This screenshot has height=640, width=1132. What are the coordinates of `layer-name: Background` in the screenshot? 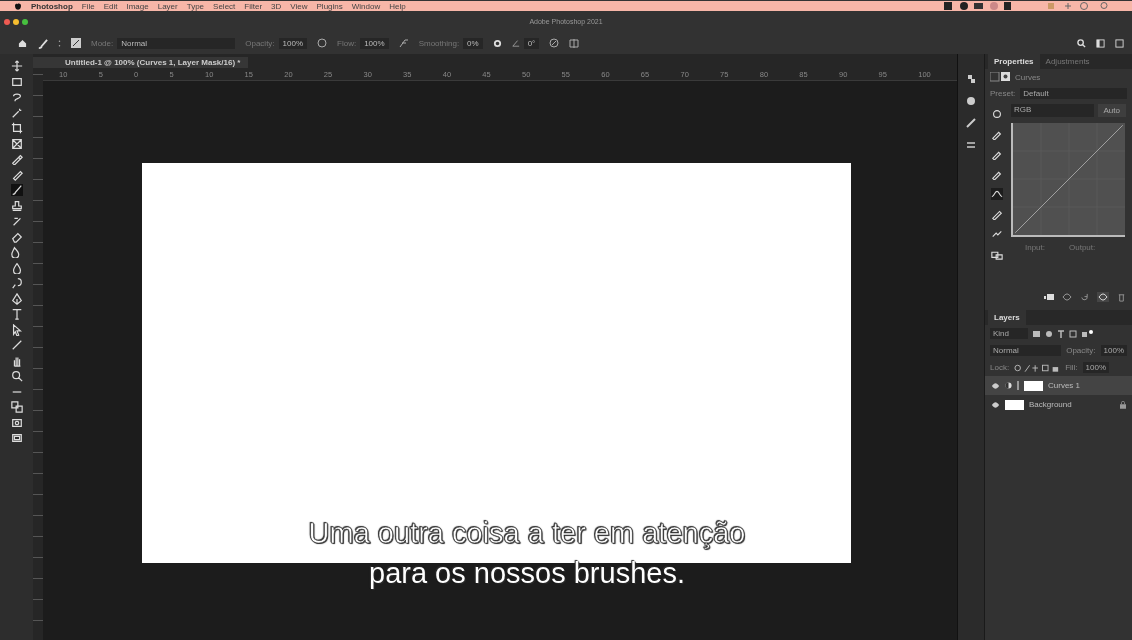 It's located at (1051, 404).